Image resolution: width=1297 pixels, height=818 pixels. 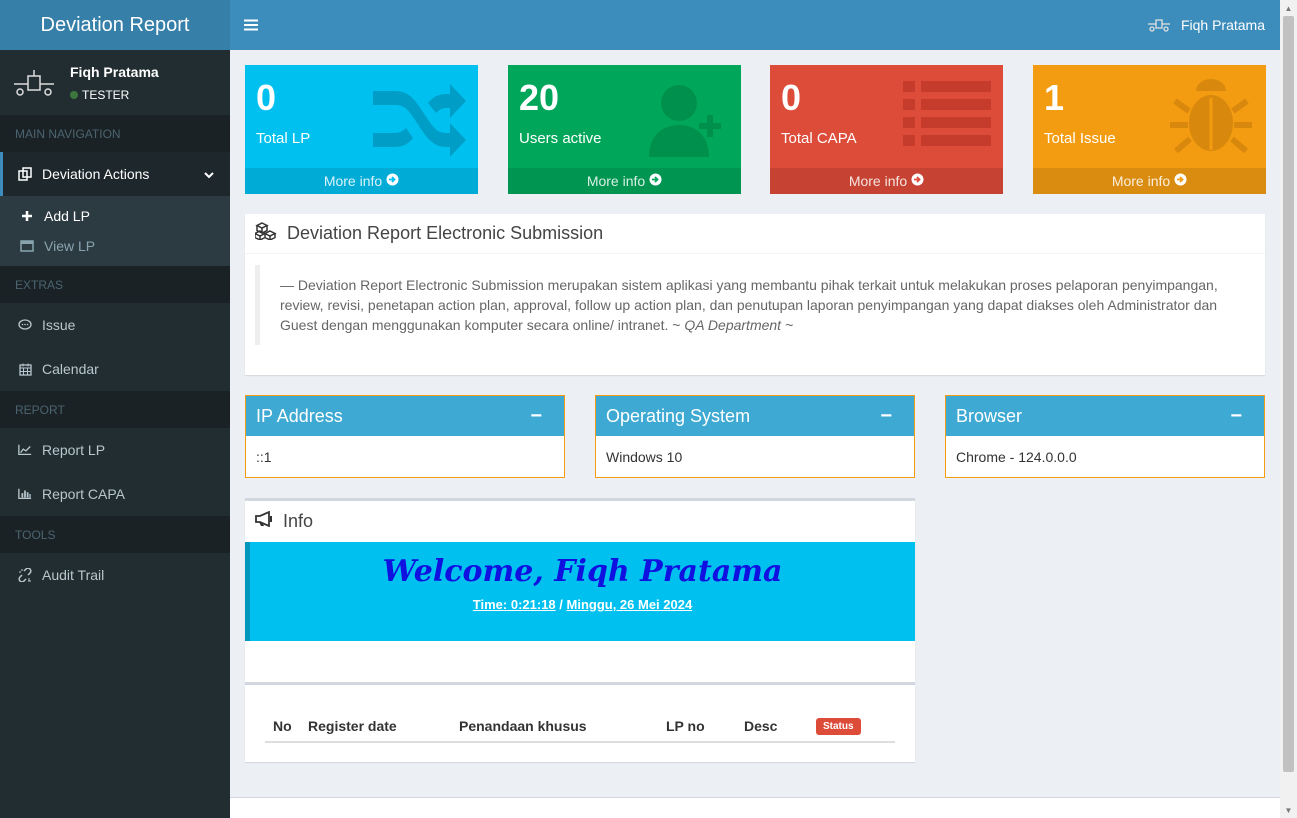 I want to click on sidebar-item-calendar: Calendar, so click(x=115, y=369).